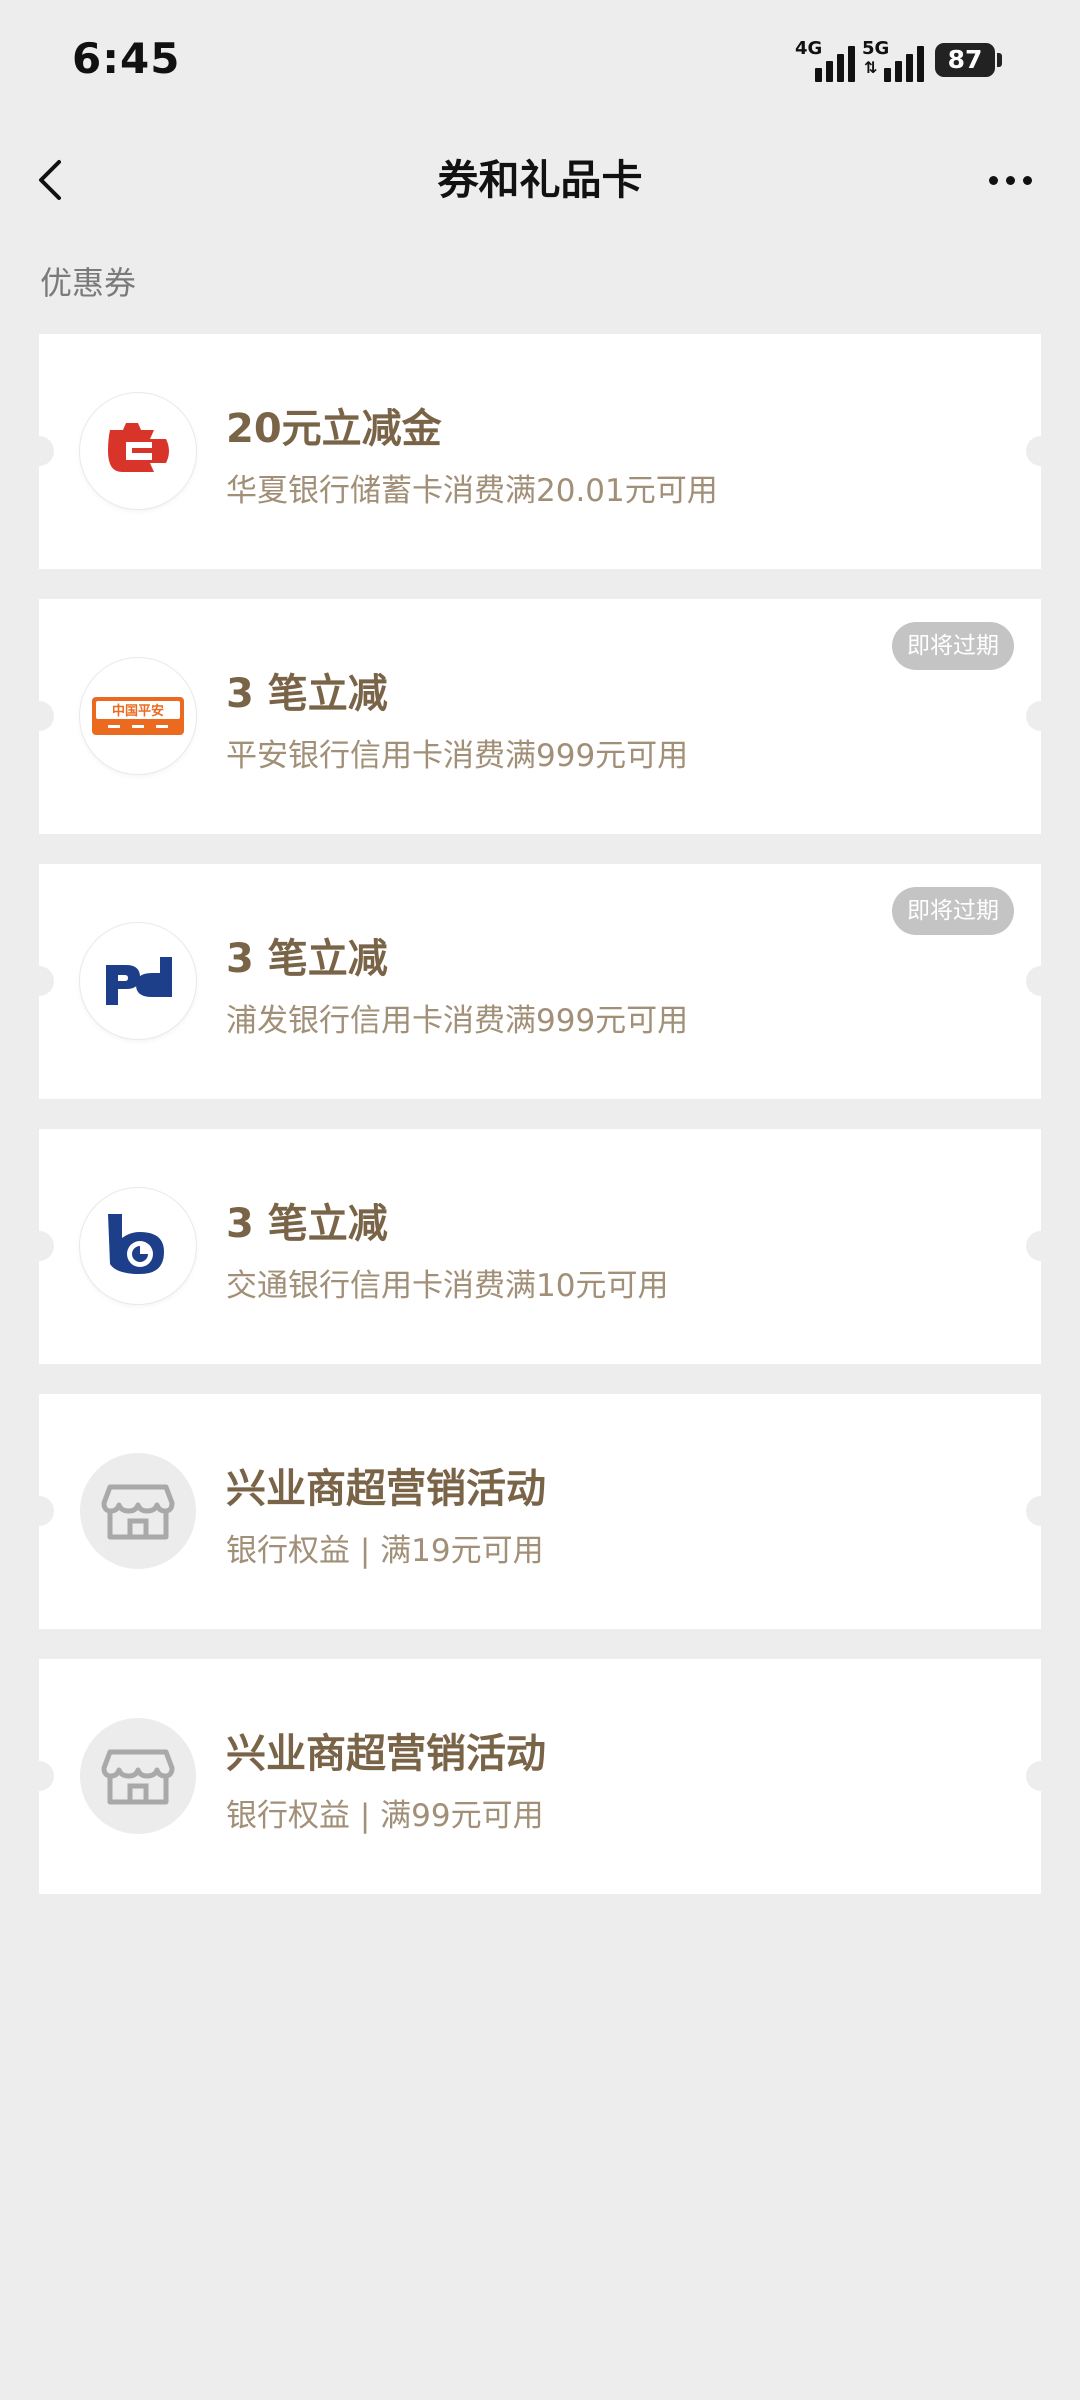  Describe the element at coordinates (138, 981) in the screenshot. I see `spd-bank-logo` at that location.